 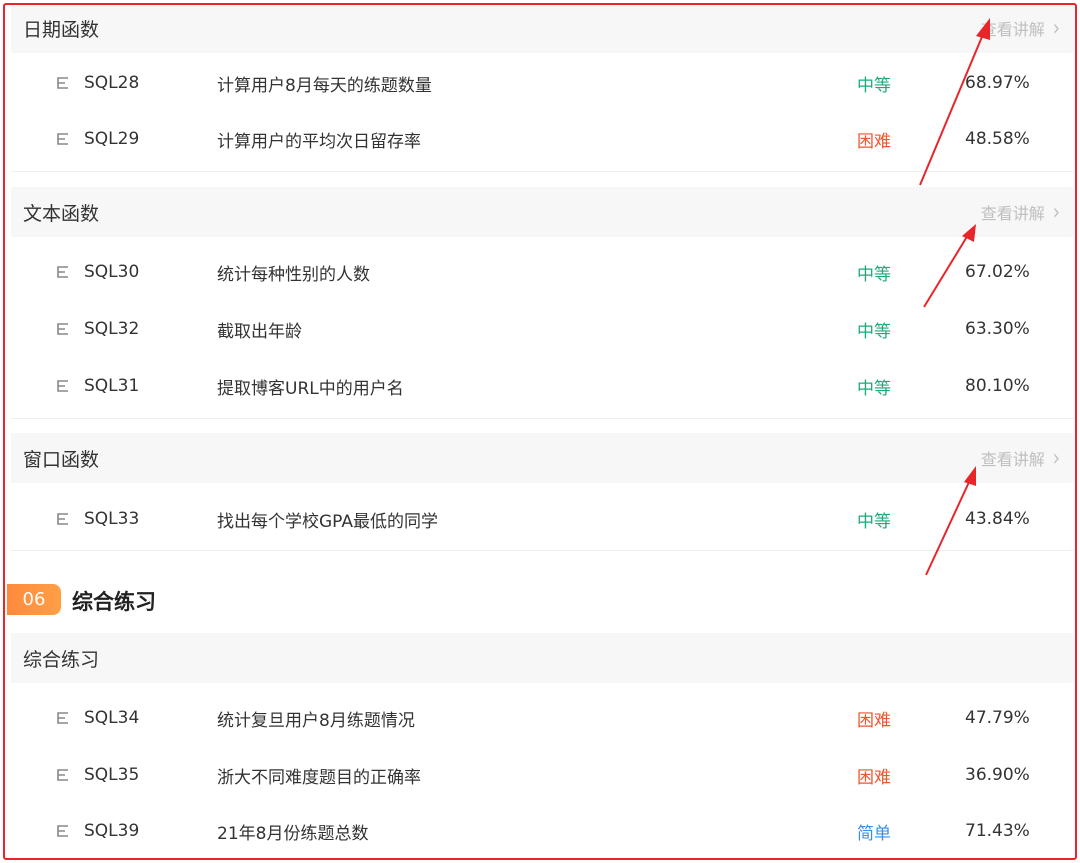 I want to click on problem-code: SQL28, so click(x=112, y=83).